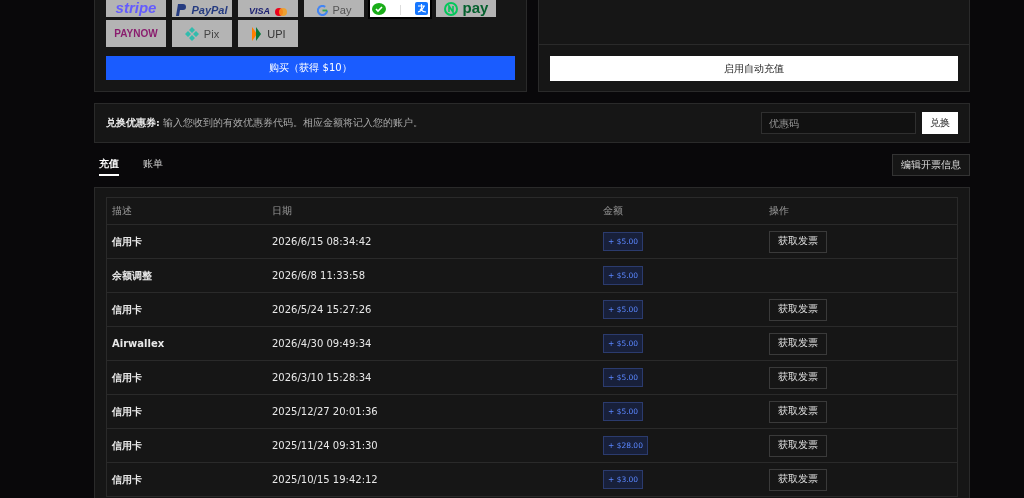 The image size is (1024, 498). I want to click on date-cell-text: 2026/4/30 09:49:34, so click(322, 343).